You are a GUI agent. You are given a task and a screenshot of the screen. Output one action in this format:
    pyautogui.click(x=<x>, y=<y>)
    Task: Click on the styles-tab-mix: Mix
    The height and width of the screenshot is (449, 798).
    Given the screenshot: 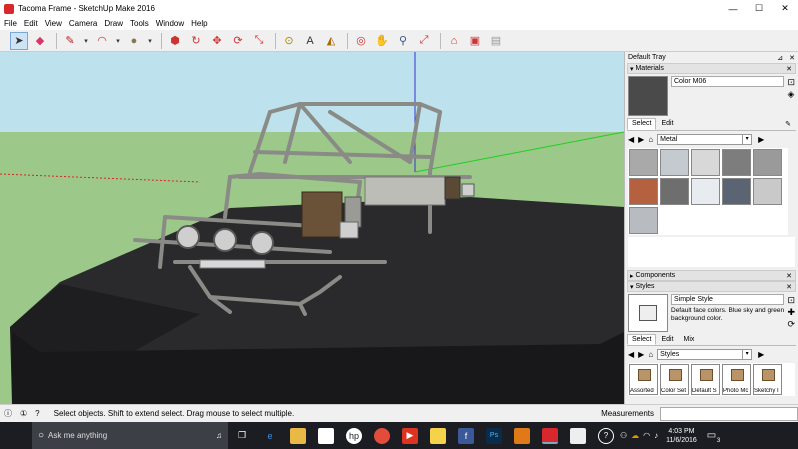 What is the action you would take?
    pyautogui.click(x=689, y=339)
    